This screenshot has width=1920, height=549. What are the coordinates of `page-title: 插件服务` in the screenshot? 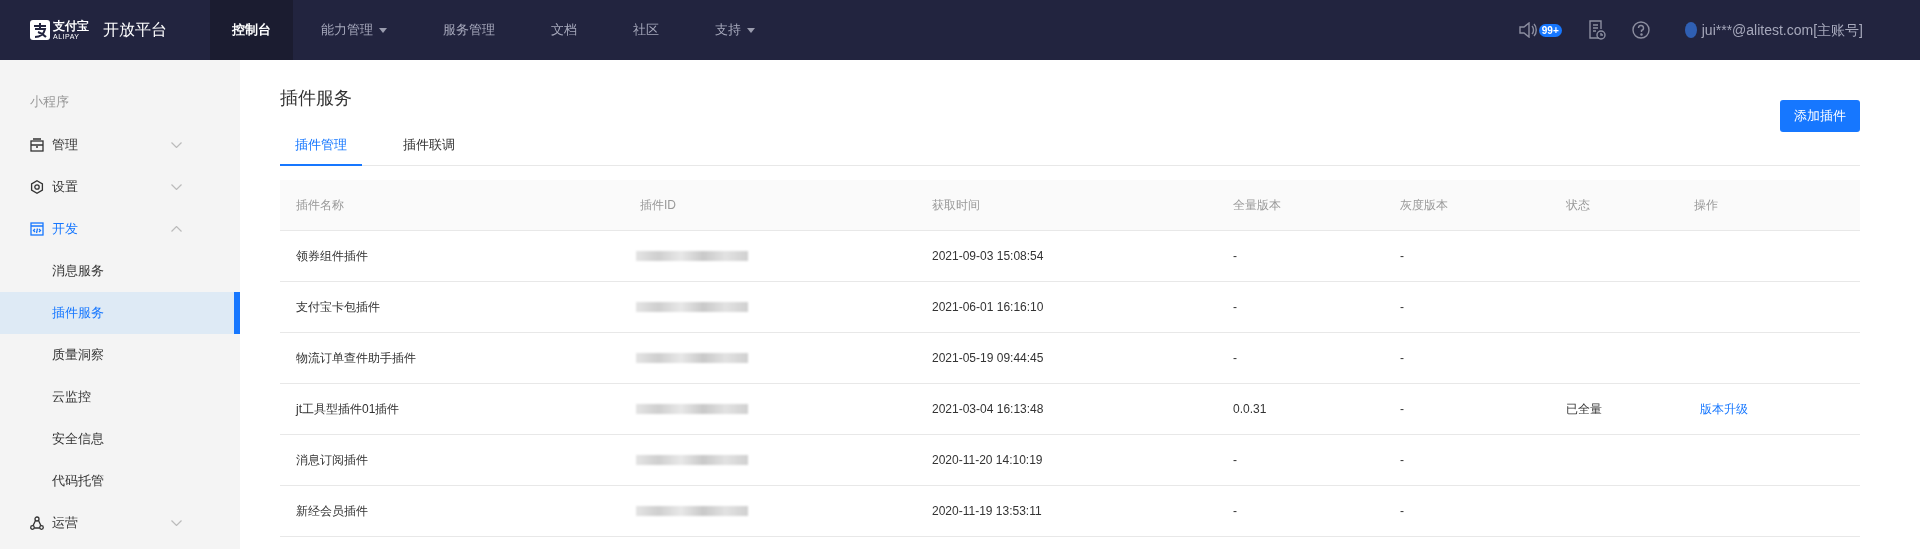 It's located at (316, 98).